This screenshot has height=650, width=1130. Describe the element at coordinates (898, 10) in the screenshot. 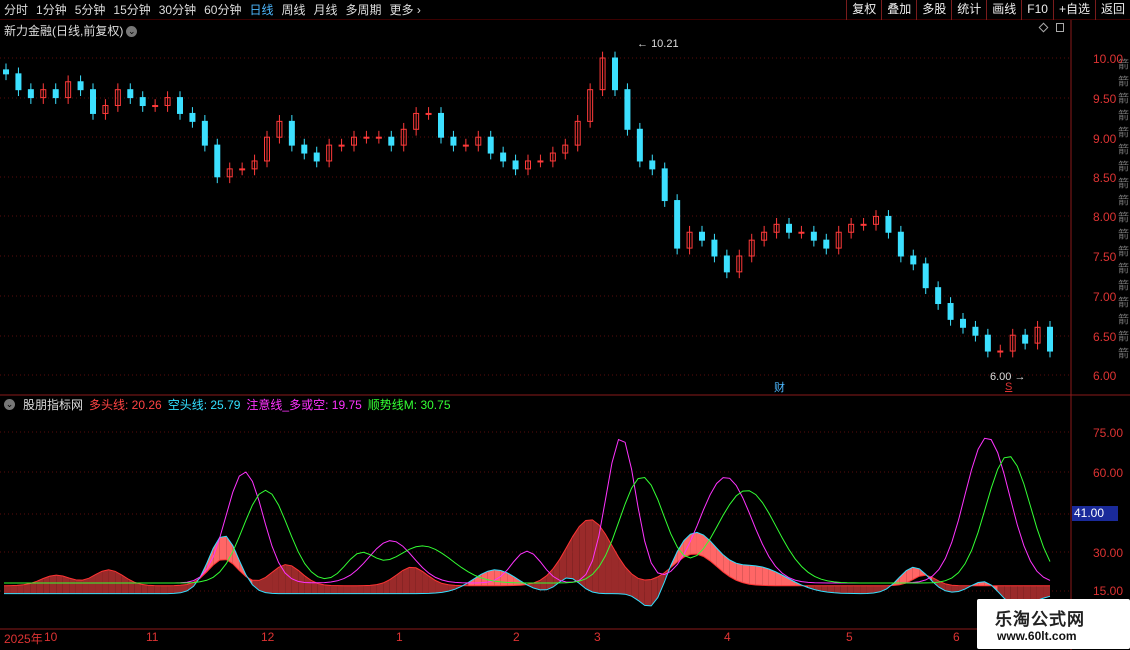

I see `tool-button: 叠加` at that location.